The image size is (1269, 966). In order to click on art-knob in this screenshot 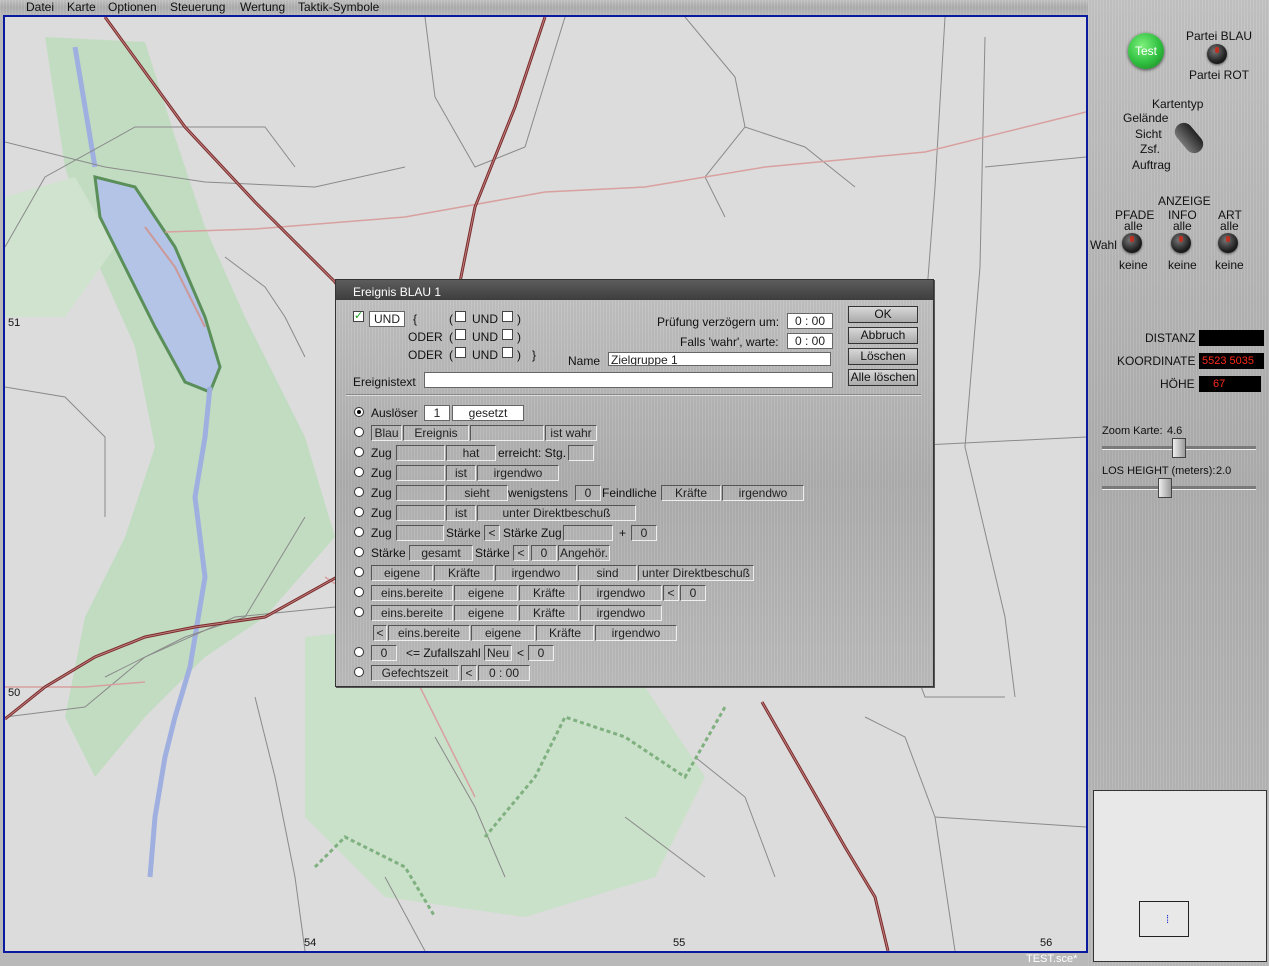, I will do `click(1228, 243)`.